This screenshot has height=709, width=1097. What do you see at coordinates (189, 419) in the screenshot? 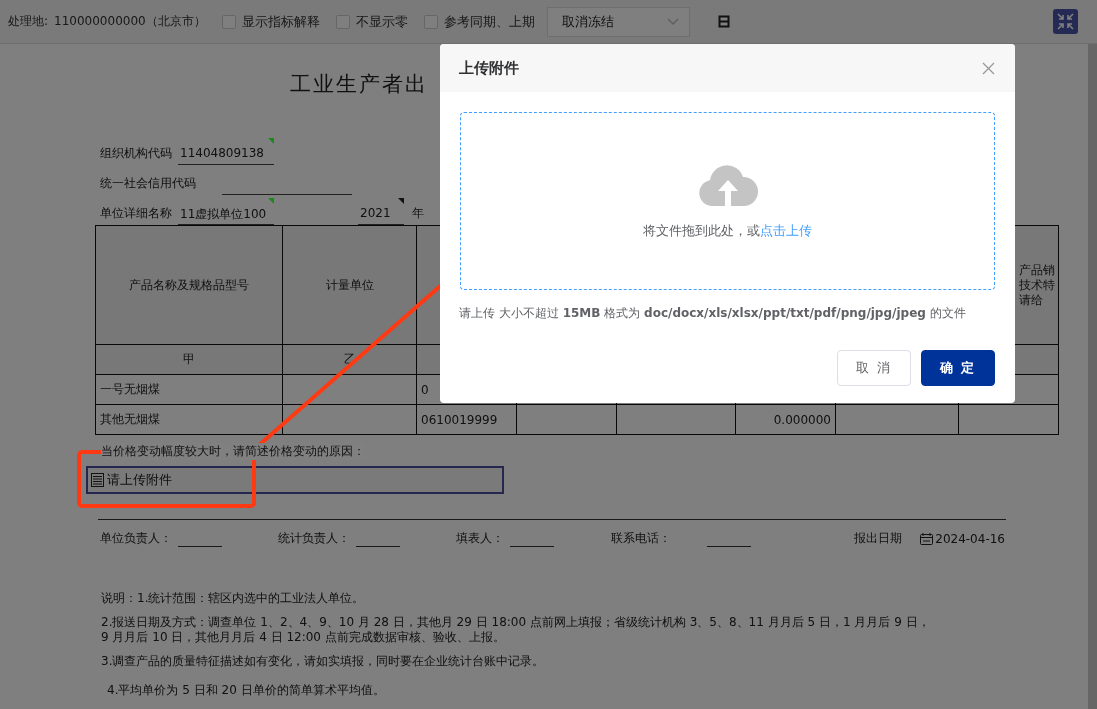
I see `table-cell: 其他无烟煤` at bounding box center [189, 419].